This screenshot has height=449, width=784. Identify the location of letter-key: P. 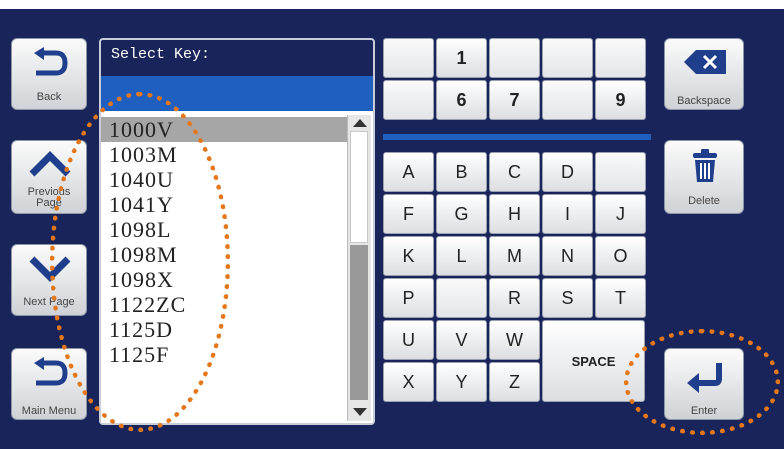
(408, 298).